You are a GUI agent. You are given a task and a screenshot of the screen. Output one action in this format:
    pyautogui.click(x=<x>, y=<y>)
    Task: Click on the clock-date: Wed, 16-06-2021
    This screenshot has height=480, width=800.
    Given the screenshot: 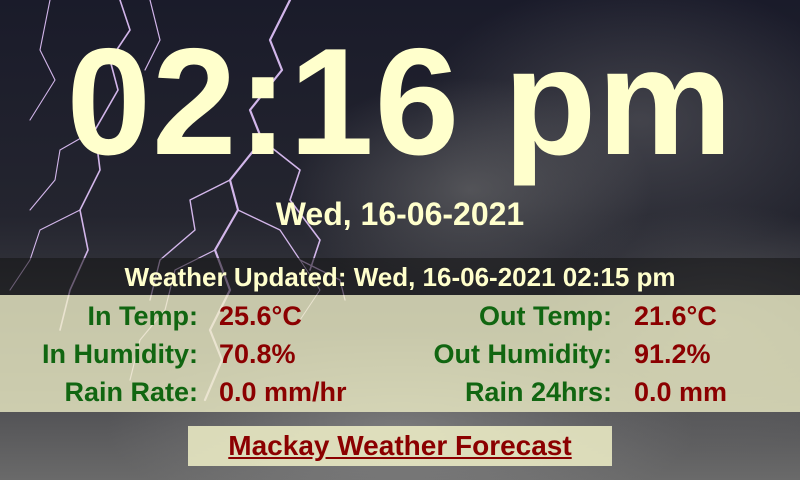 What is the action you would take?
    pyautogui.click(x=400, y=214)
    